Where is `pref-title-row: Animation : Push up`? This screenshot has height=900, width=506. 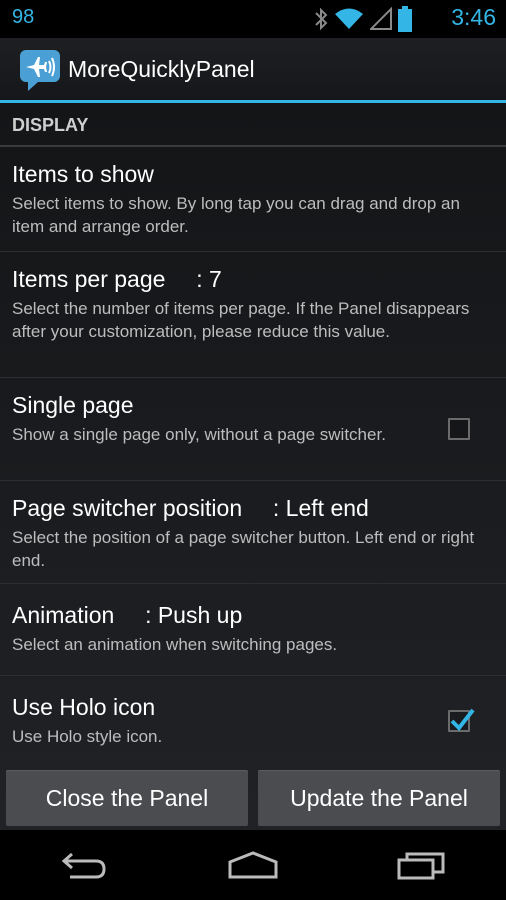 pref-title-row: Animation : Push up is located at coordinates (253, 615).